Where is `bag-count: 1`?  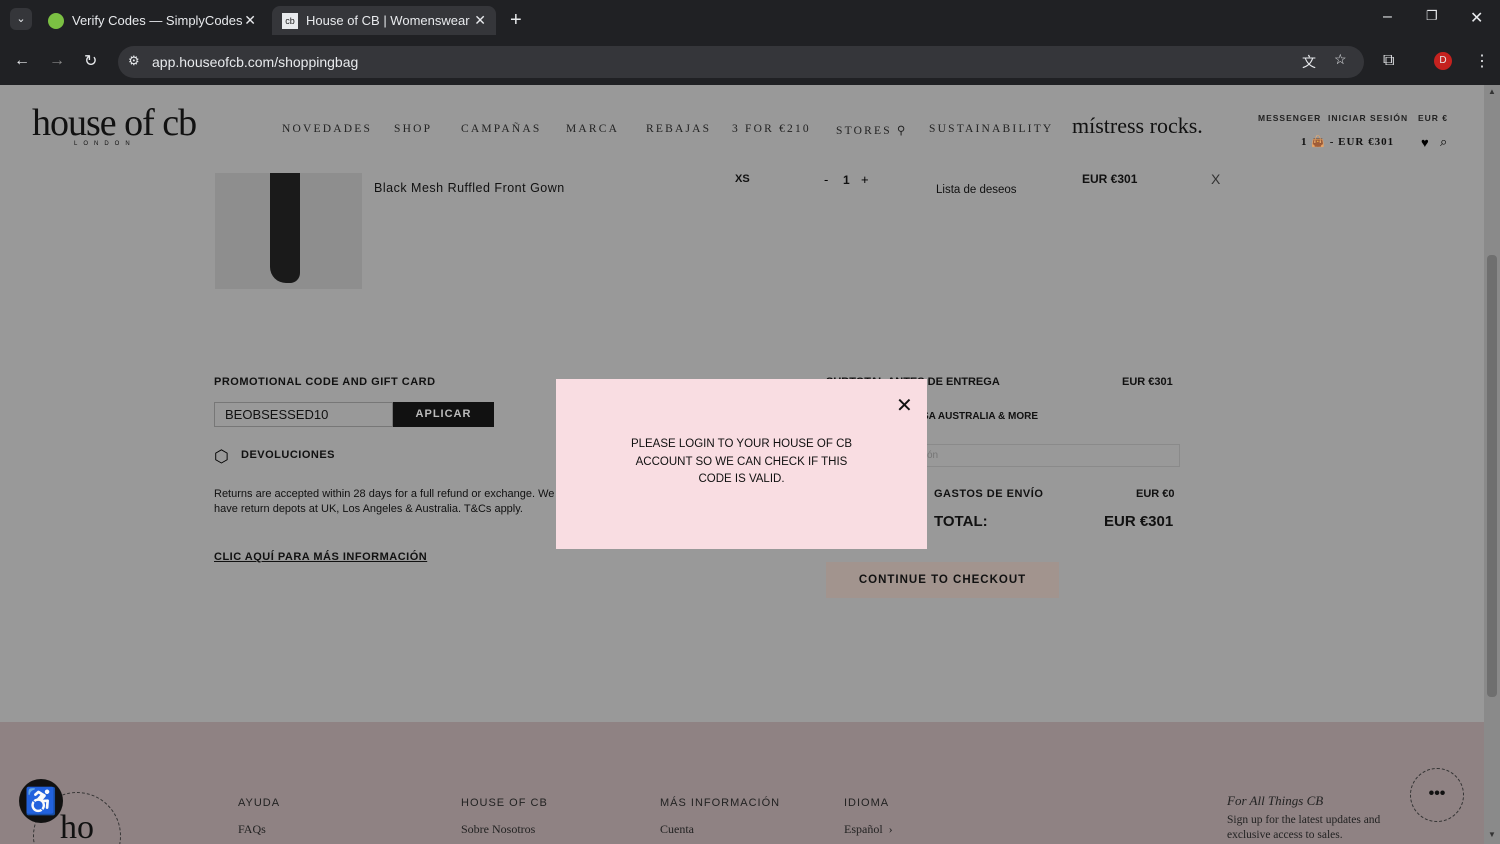 bag-count: 1 is located at coordinates (1304, 142).